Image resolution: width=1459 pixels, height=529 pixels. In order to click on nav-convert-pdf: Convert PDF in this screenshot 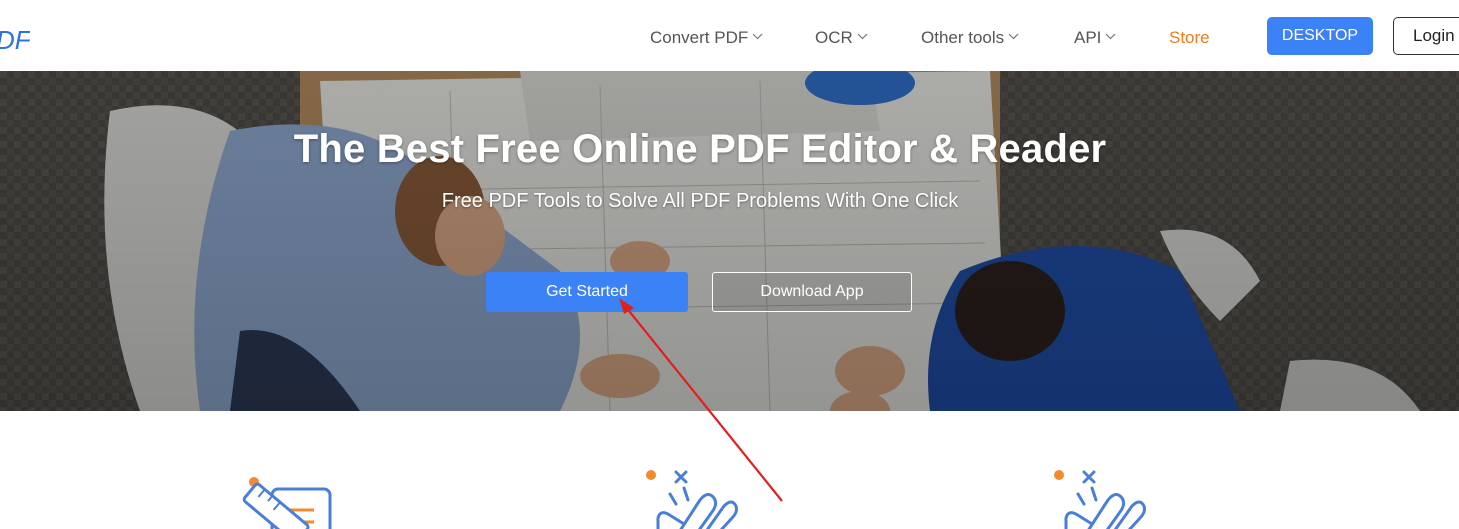, I will do `click(706, 38)`.